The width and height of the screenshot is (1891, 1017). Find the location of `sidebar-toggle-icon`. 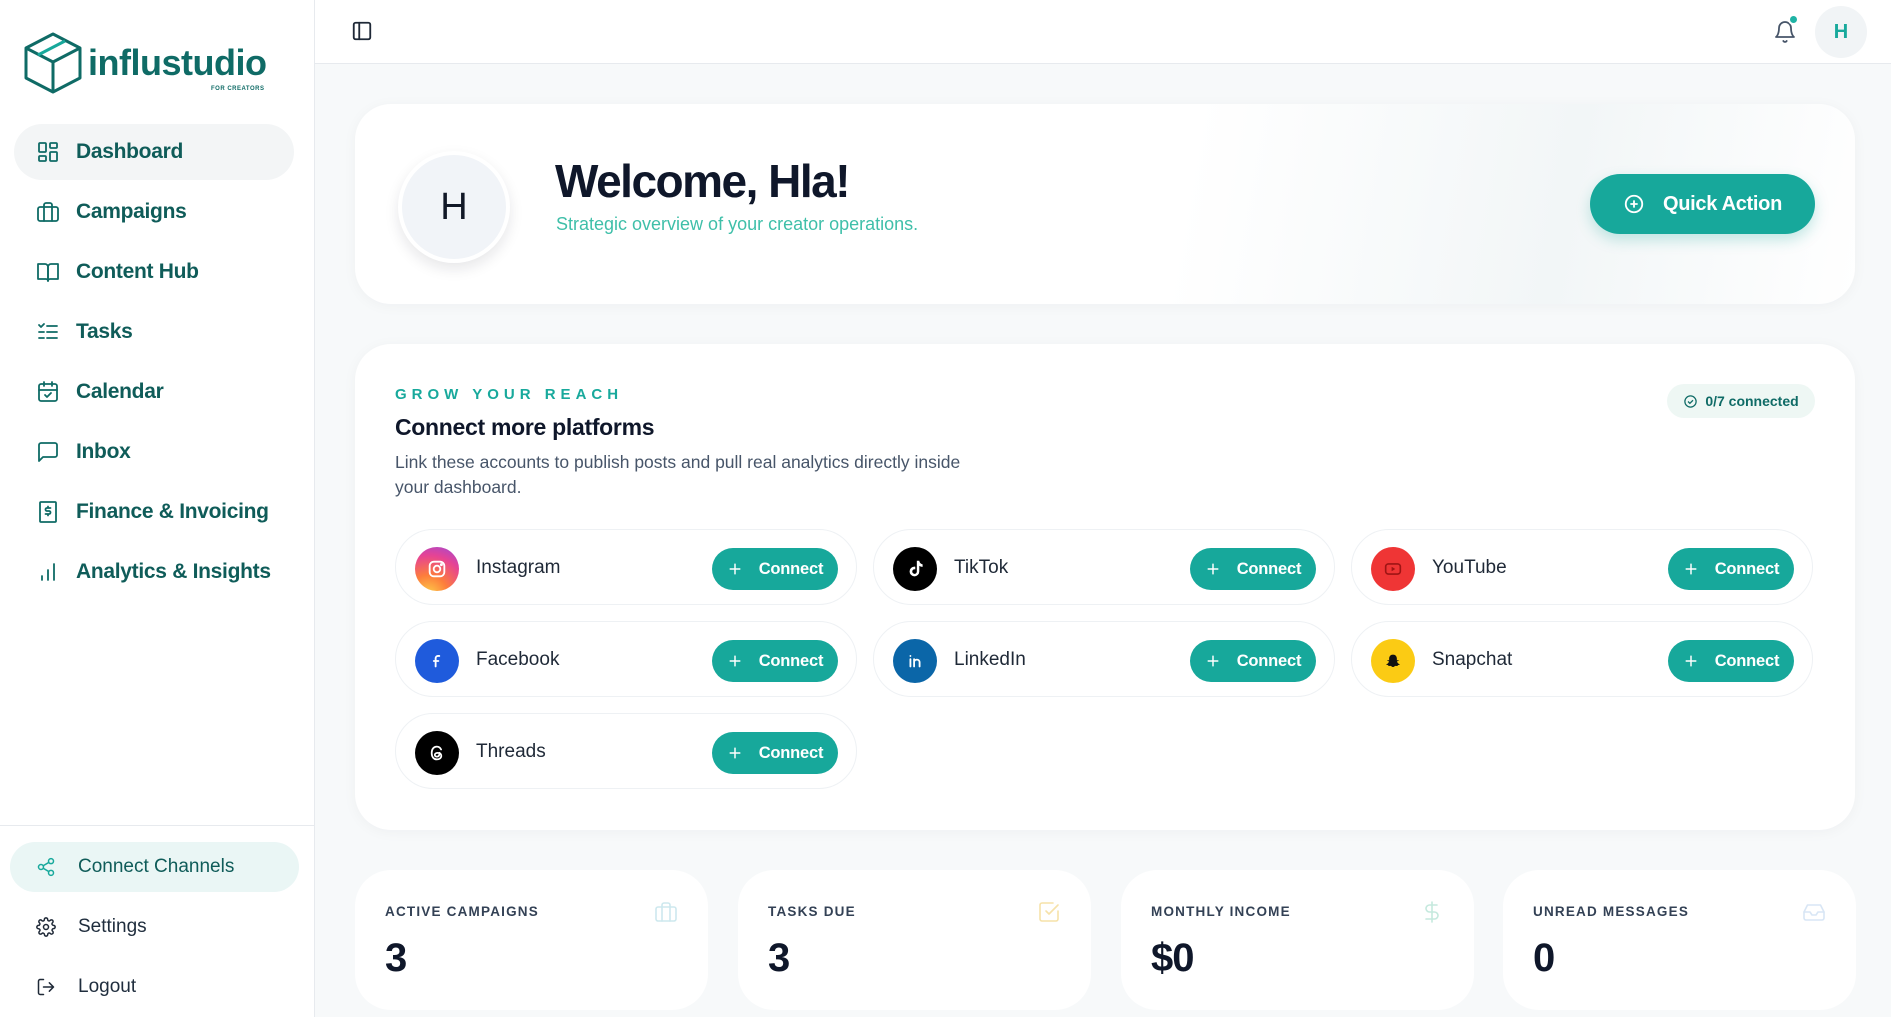

sidebar-toggle-icon is located at coordinates (362, 31).